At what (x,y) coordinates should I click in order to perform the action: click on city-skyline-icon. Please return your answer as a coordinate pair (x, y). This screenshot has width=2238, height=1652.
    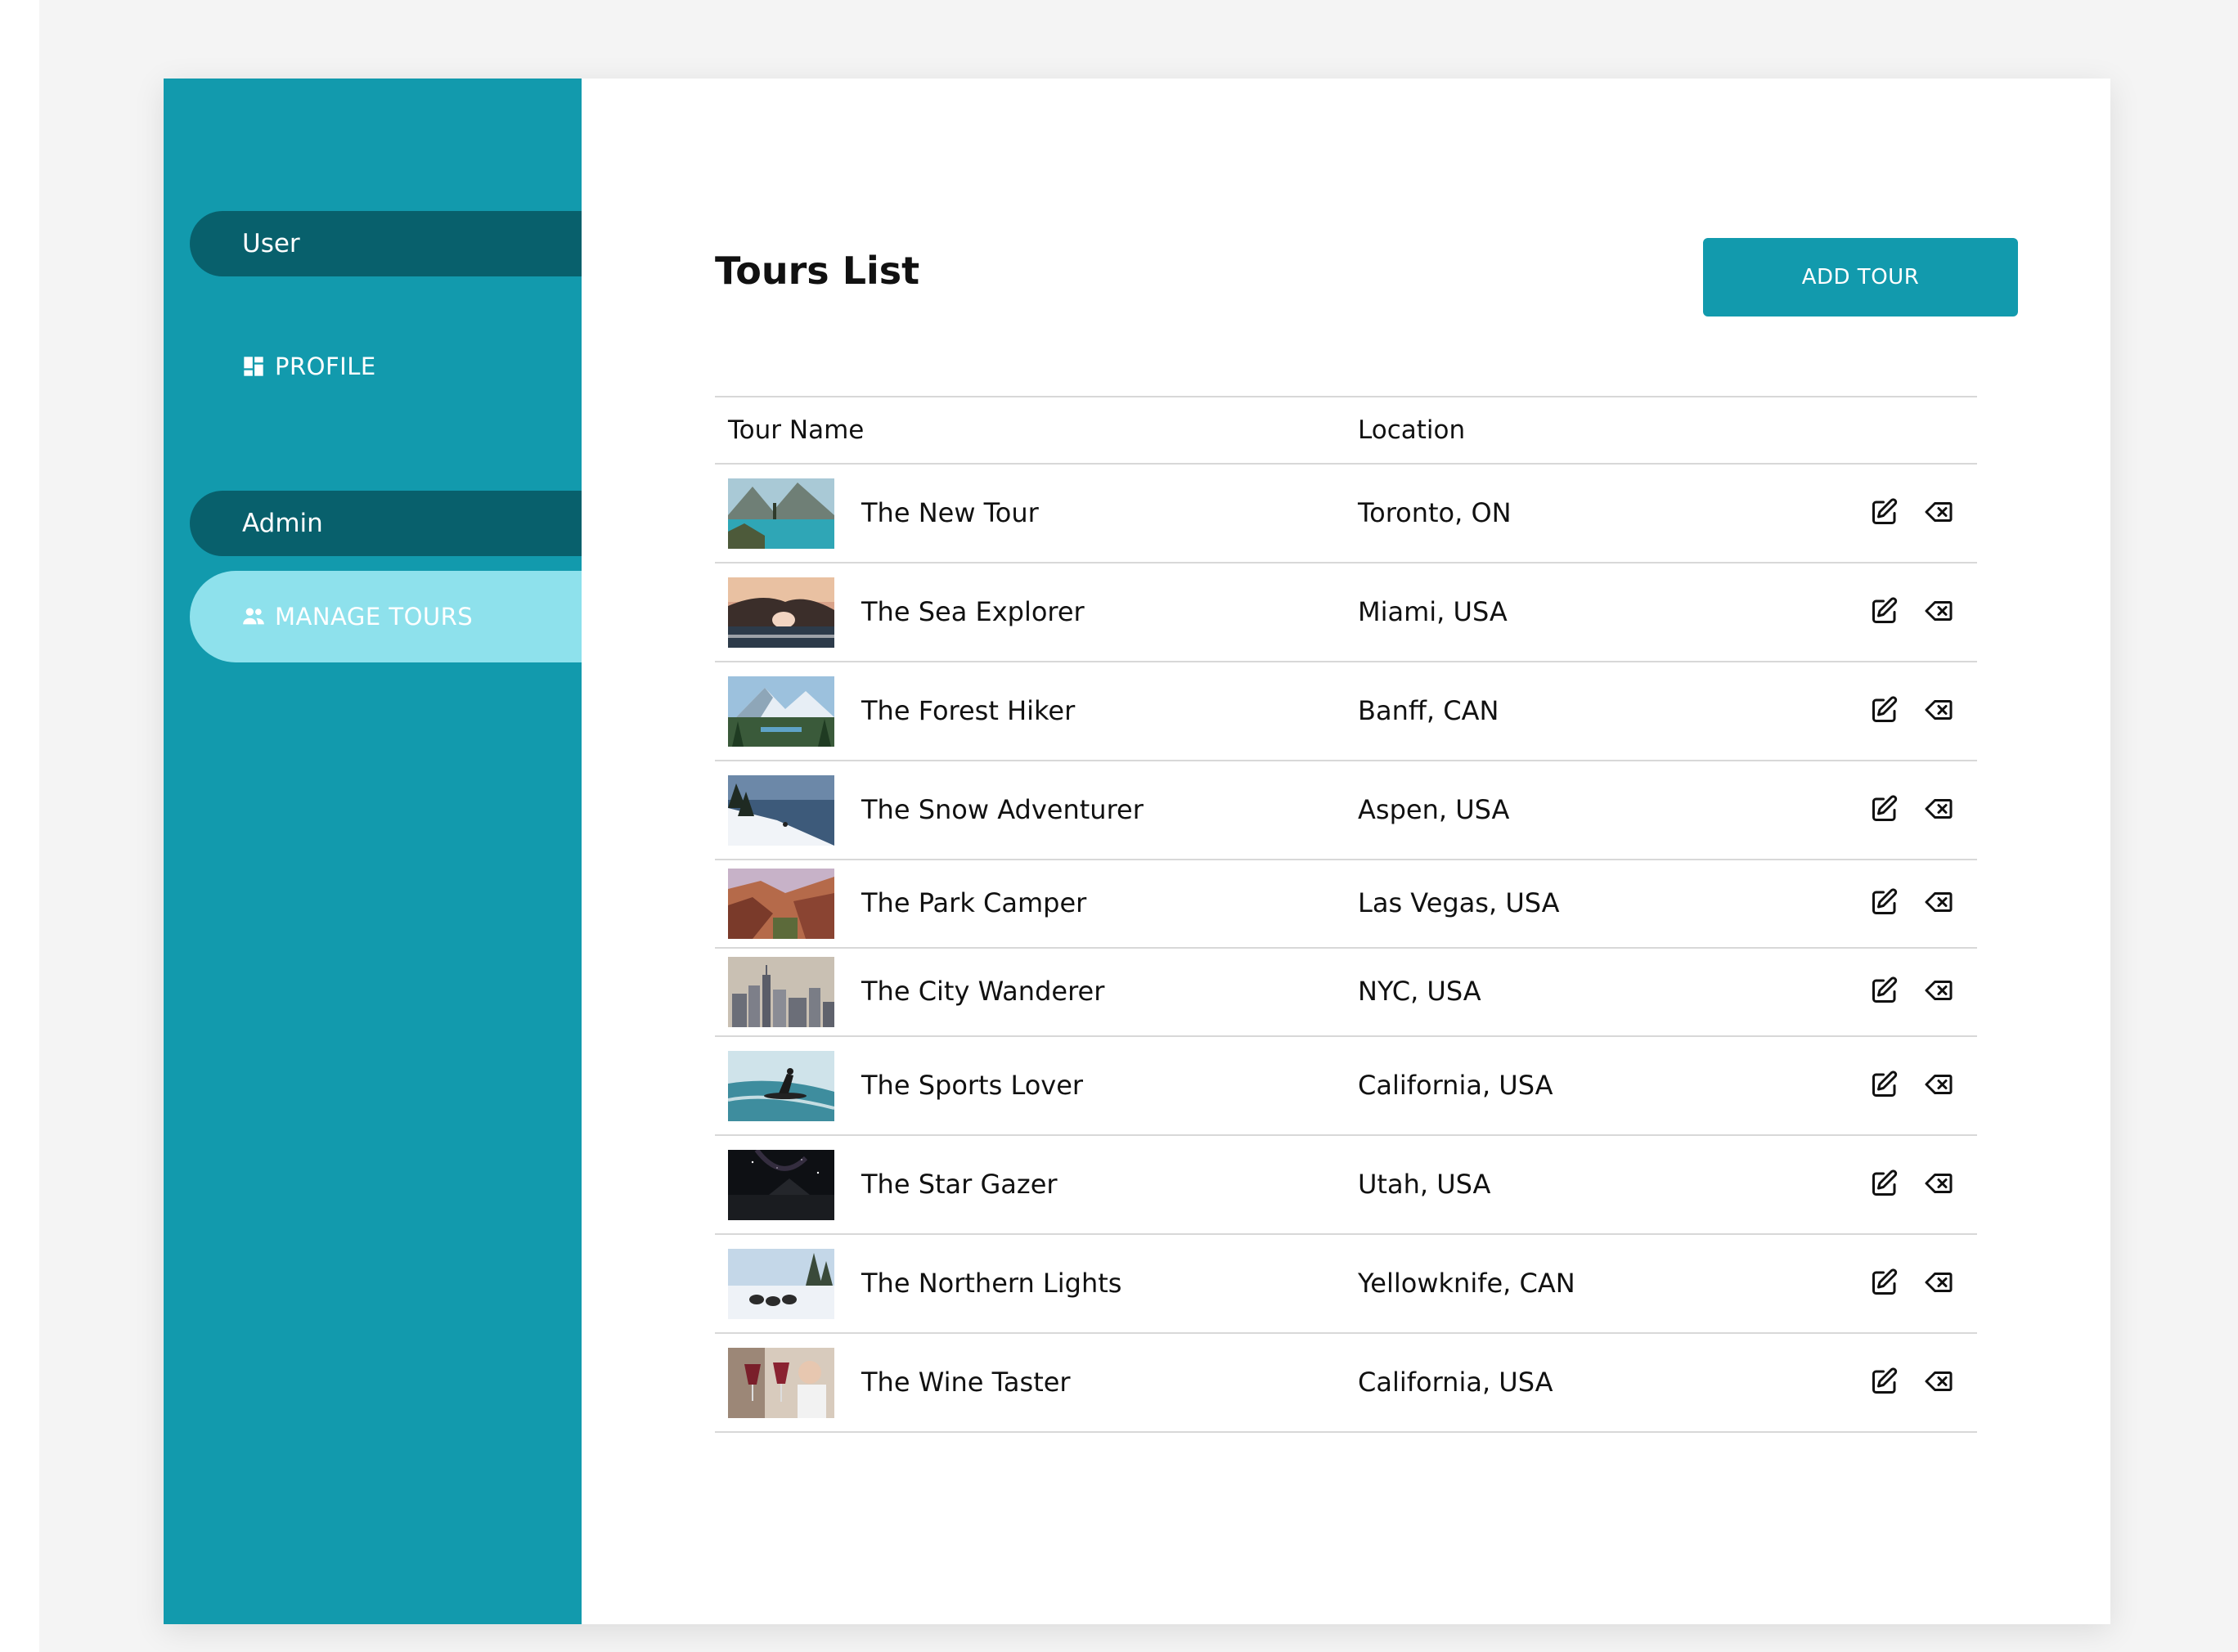
    Looking at the image, I should click on (781, 992).